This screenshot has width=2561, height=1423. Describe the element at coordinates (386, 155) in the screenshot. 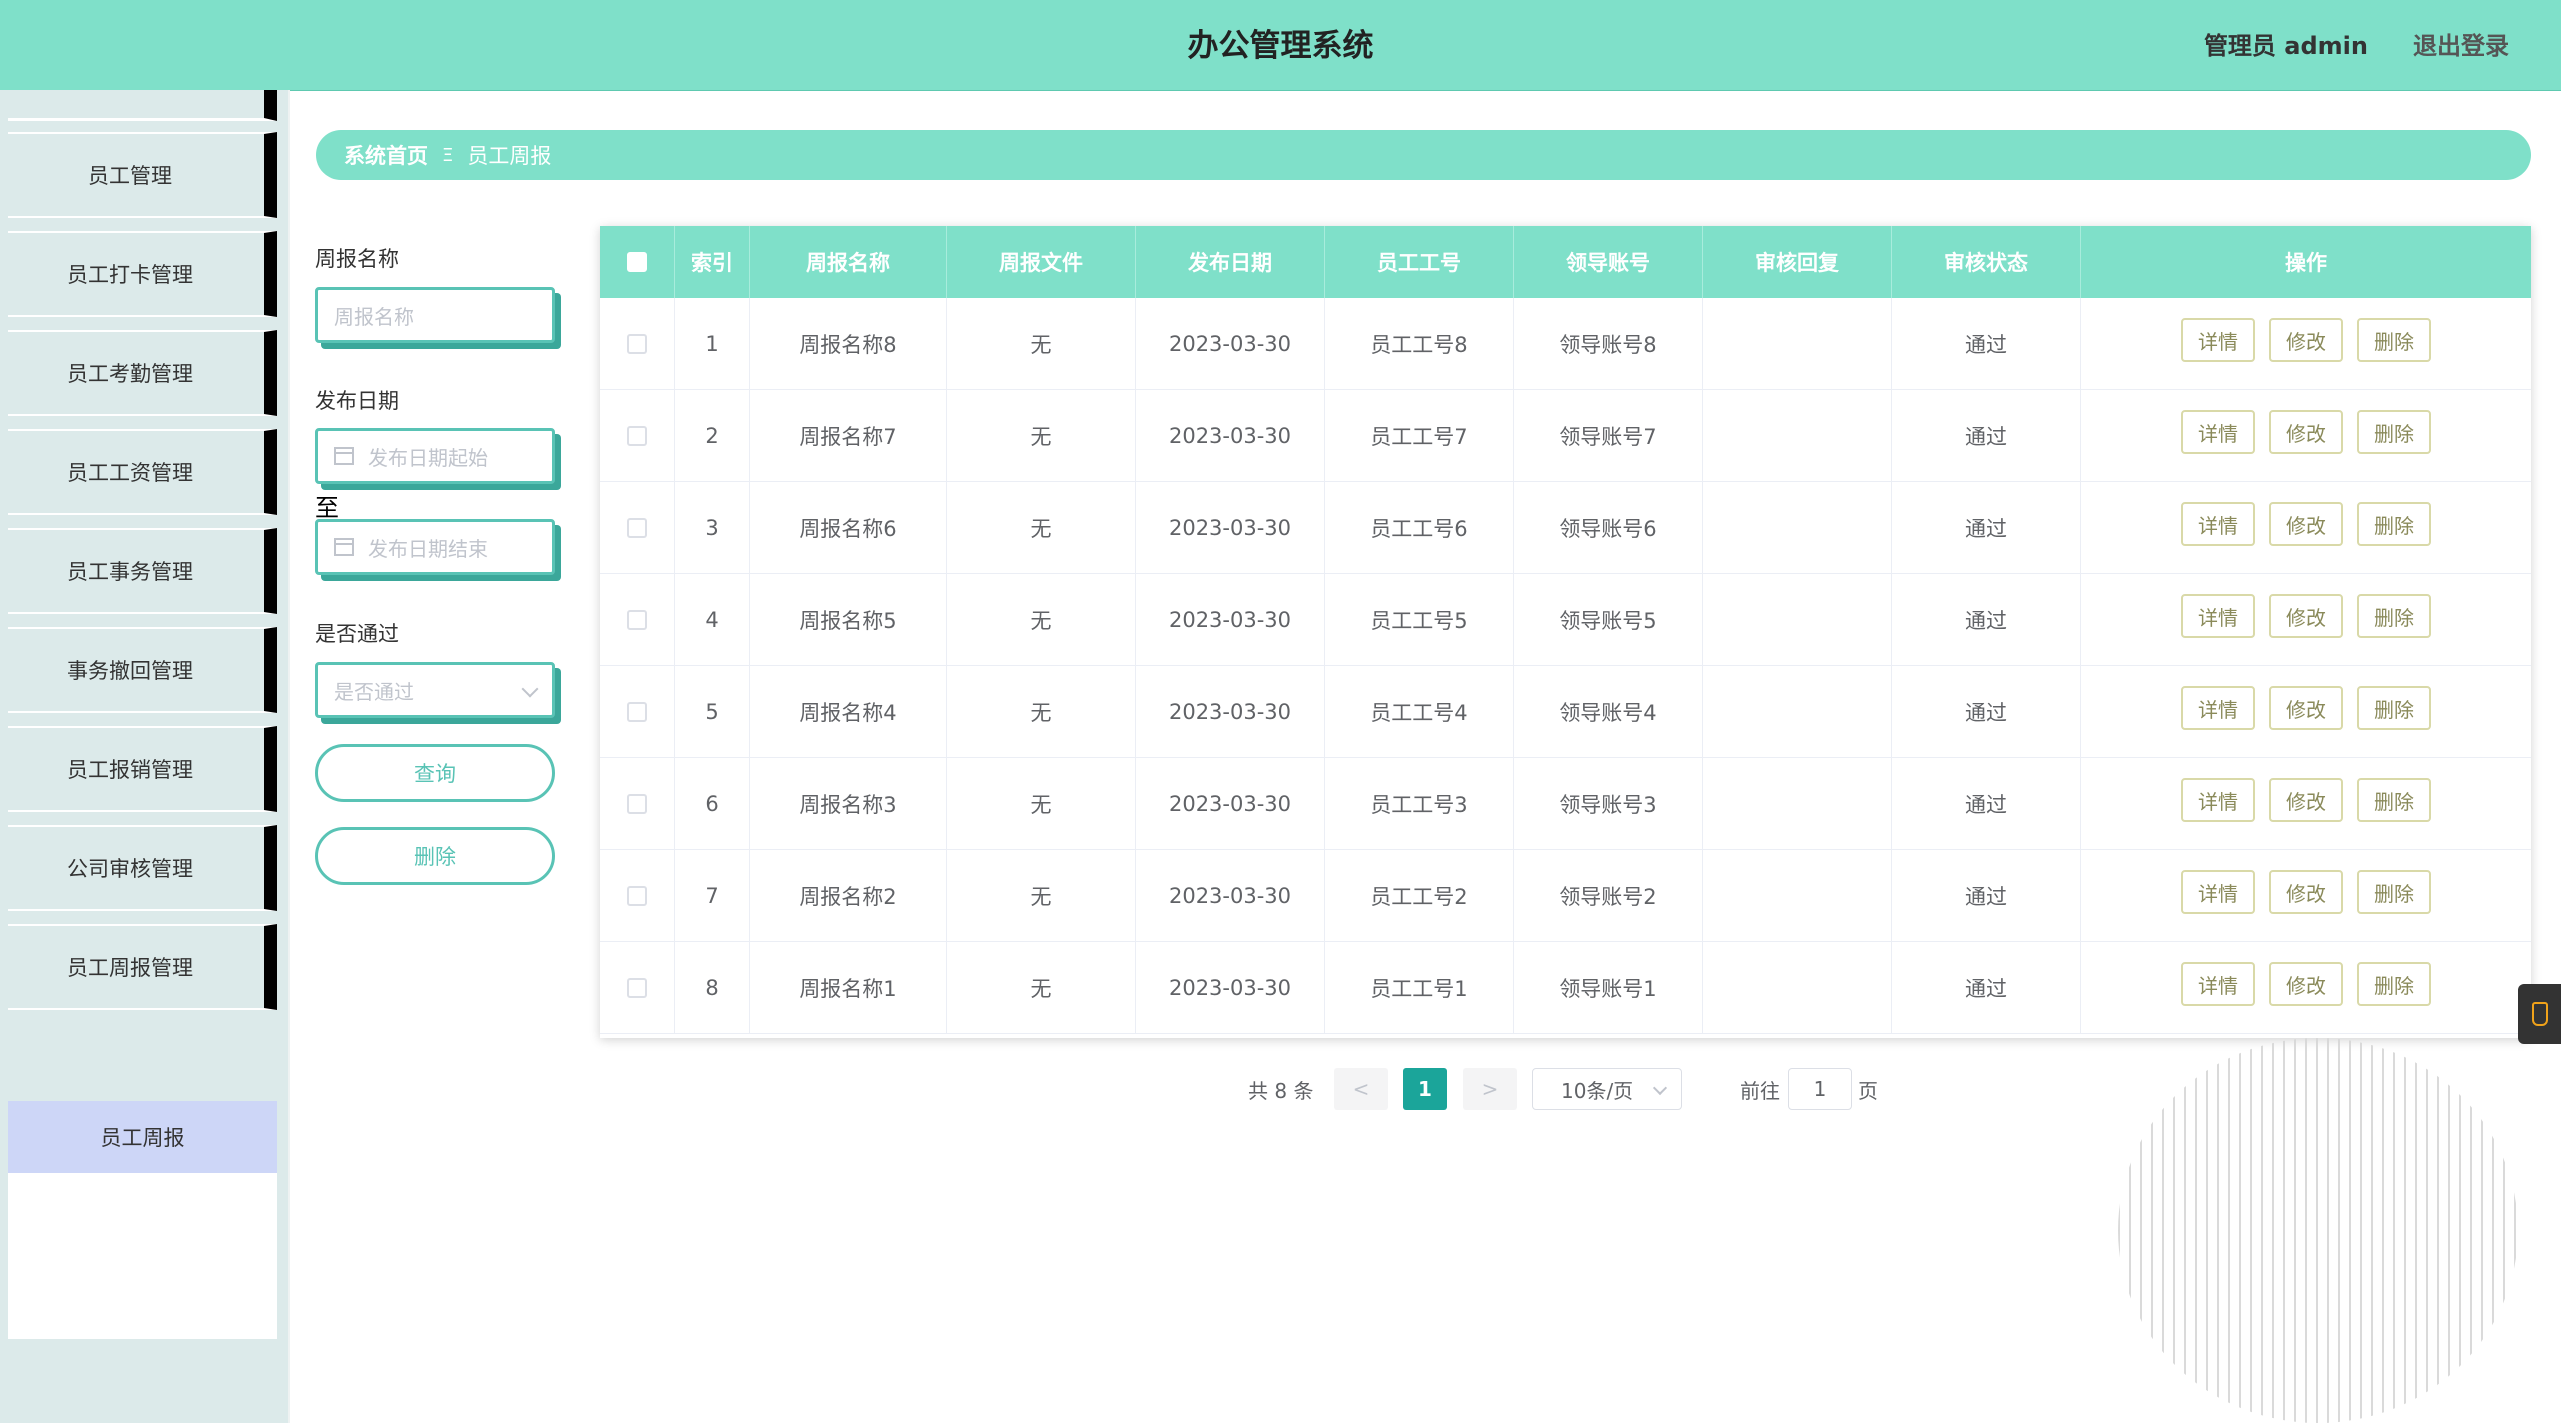

I see `breadcrumb-home: 系统首页` at that location.